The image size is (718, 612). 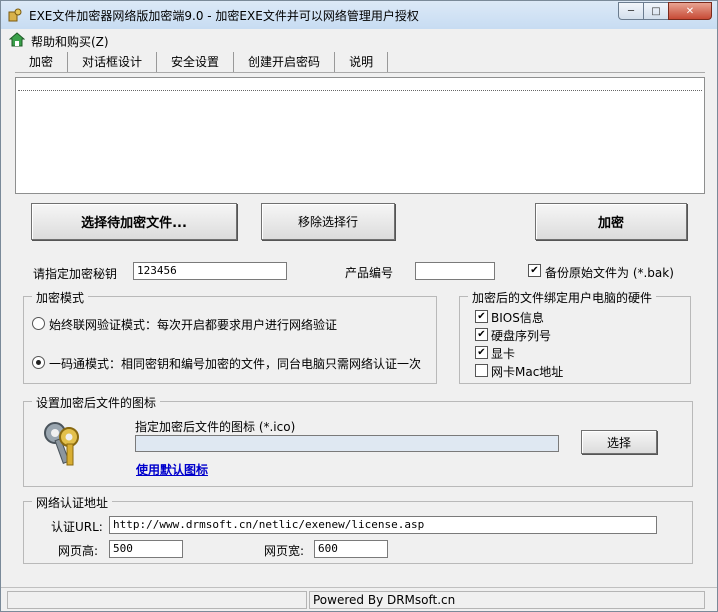 I want to click on close-button: ✕, so click(x=690, y=11).